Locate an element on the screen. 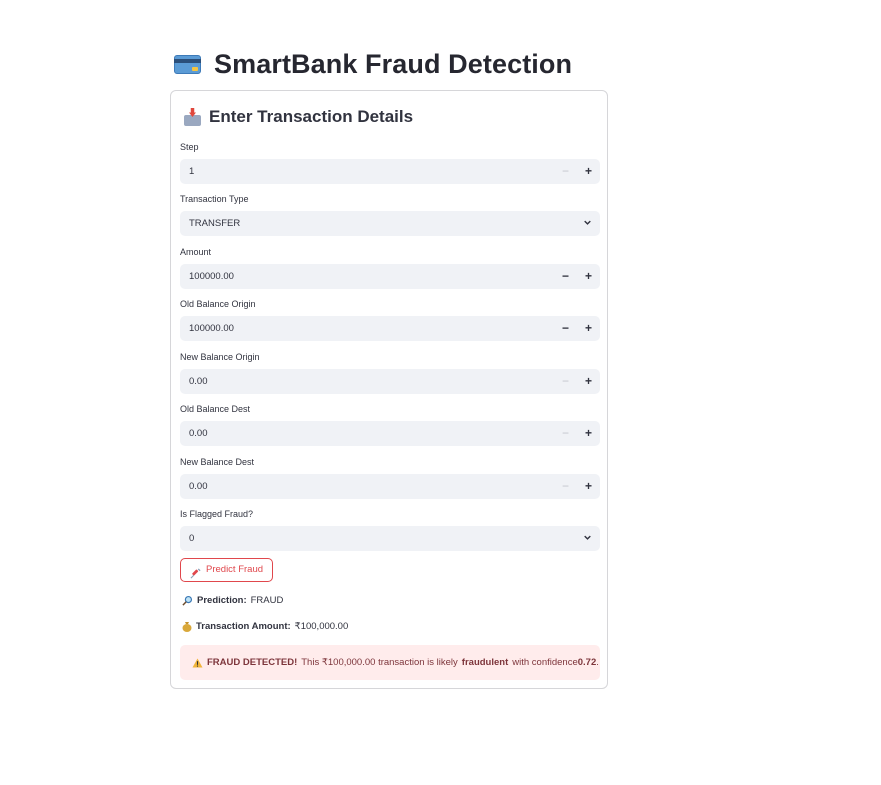  credit-card-icon is located at coordinates (188, 64).